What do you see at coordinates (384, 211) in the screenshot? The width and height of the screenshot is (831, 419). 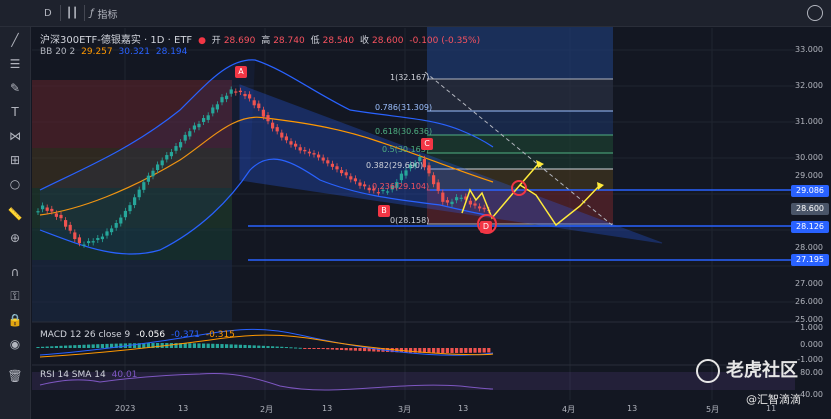 I see `marker-b: B` at bounding box center [384, 211].